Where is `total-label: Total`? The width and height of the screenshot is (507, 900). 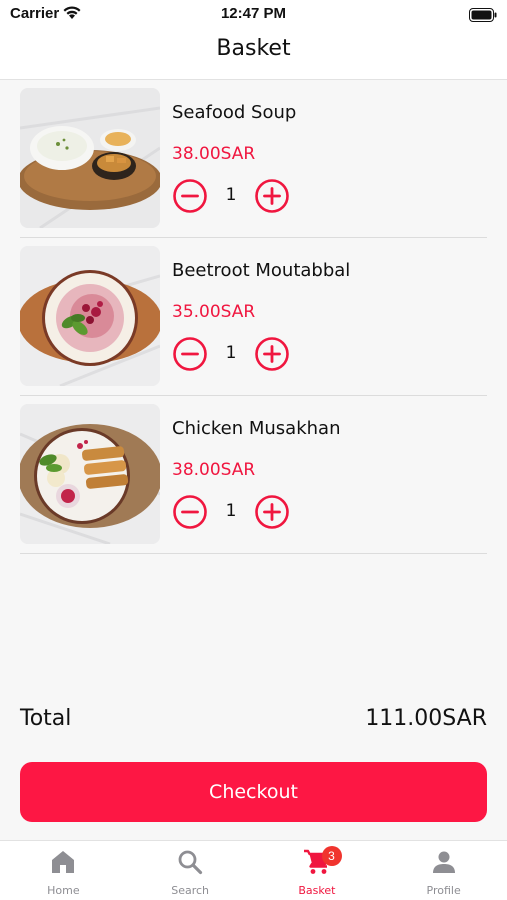 total-label: Total is located at coordinates (46, 718).